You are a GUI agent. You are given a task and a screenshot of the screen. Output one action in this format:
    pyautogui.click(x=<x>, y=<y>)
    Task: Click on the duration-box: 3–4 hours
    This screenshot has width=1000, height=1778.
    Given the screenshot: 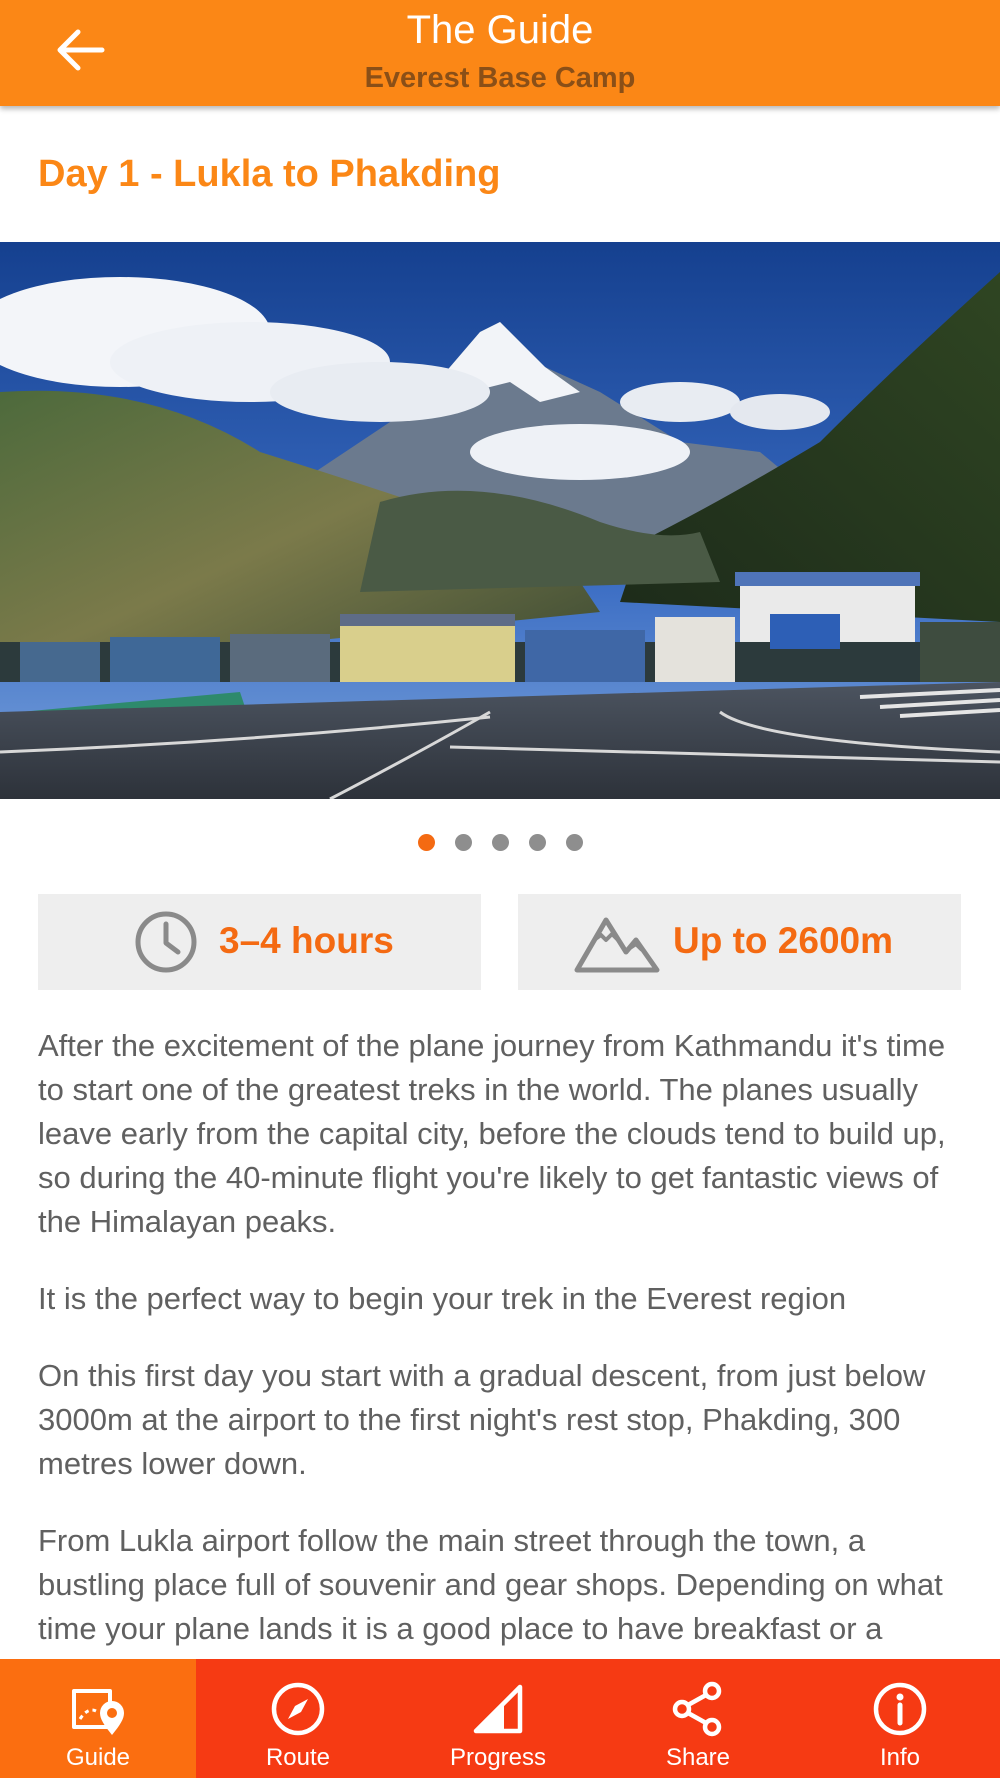 What is the action you would take?
    pyautogui.click(x=259, y=942)
    